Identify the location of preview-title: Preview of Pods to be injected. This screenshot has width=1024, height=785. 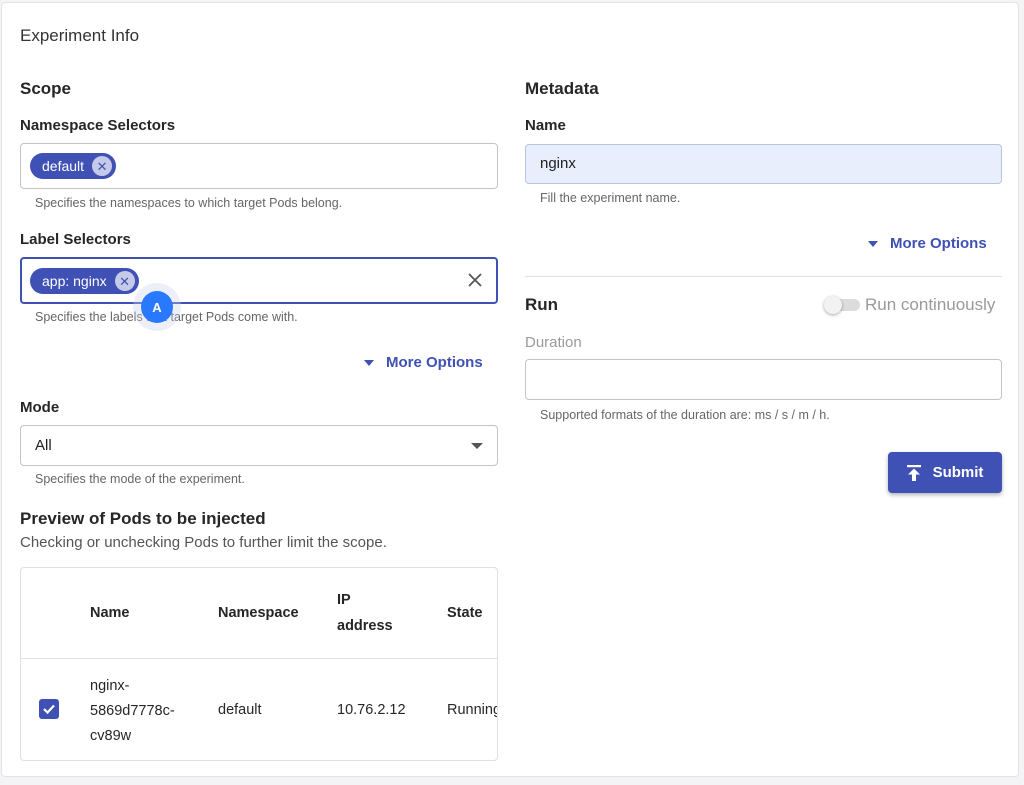
(143, 518).